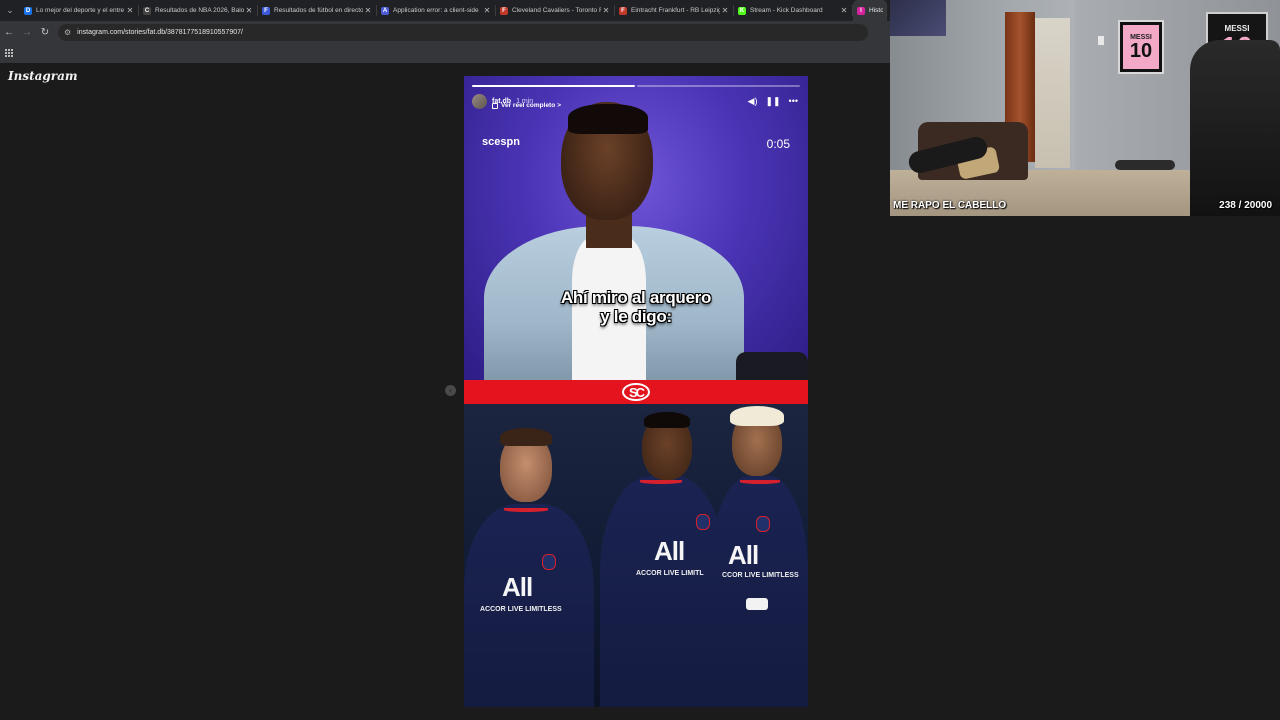 The height and width of the screenshot is (720, 1280). I want to click on tab-title: Eintracht Frankfurt - RB Leipzig, so click(675, 10).